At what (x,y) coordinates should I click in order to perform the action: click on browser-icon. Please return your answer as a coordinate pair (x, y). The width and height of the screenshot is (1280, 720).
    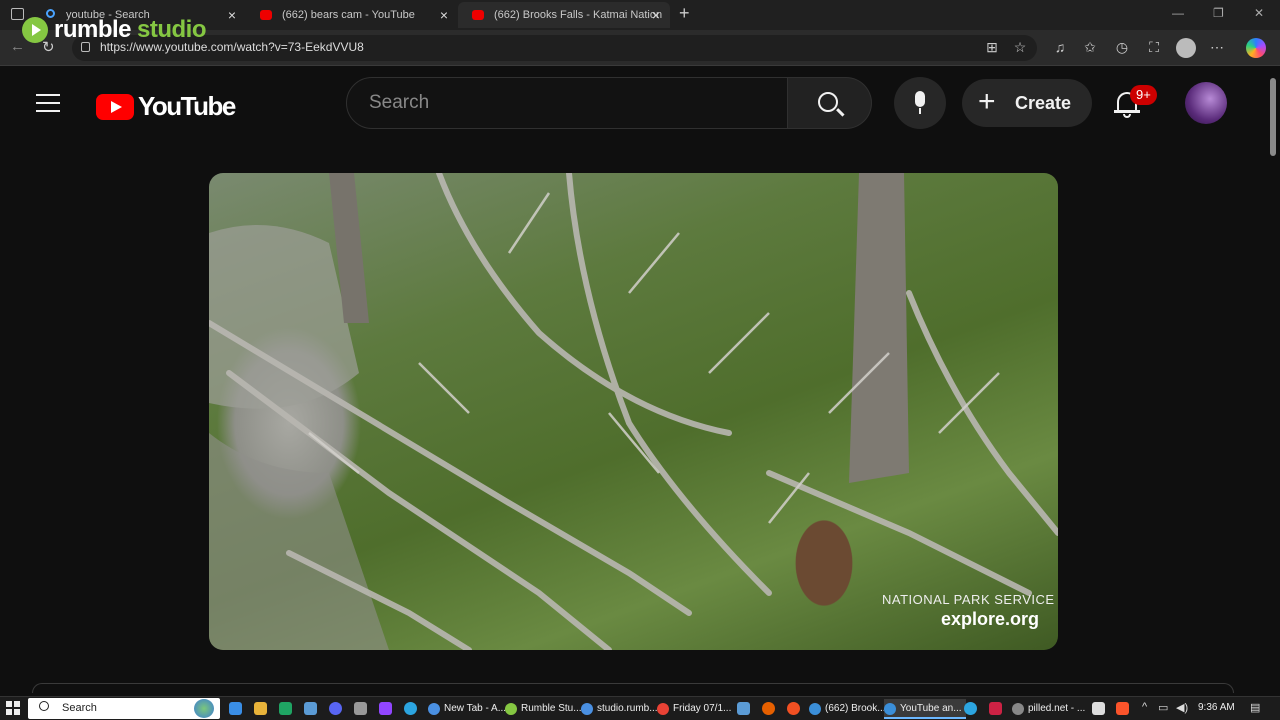
    Looking at the image, I should click on (1018, 709).